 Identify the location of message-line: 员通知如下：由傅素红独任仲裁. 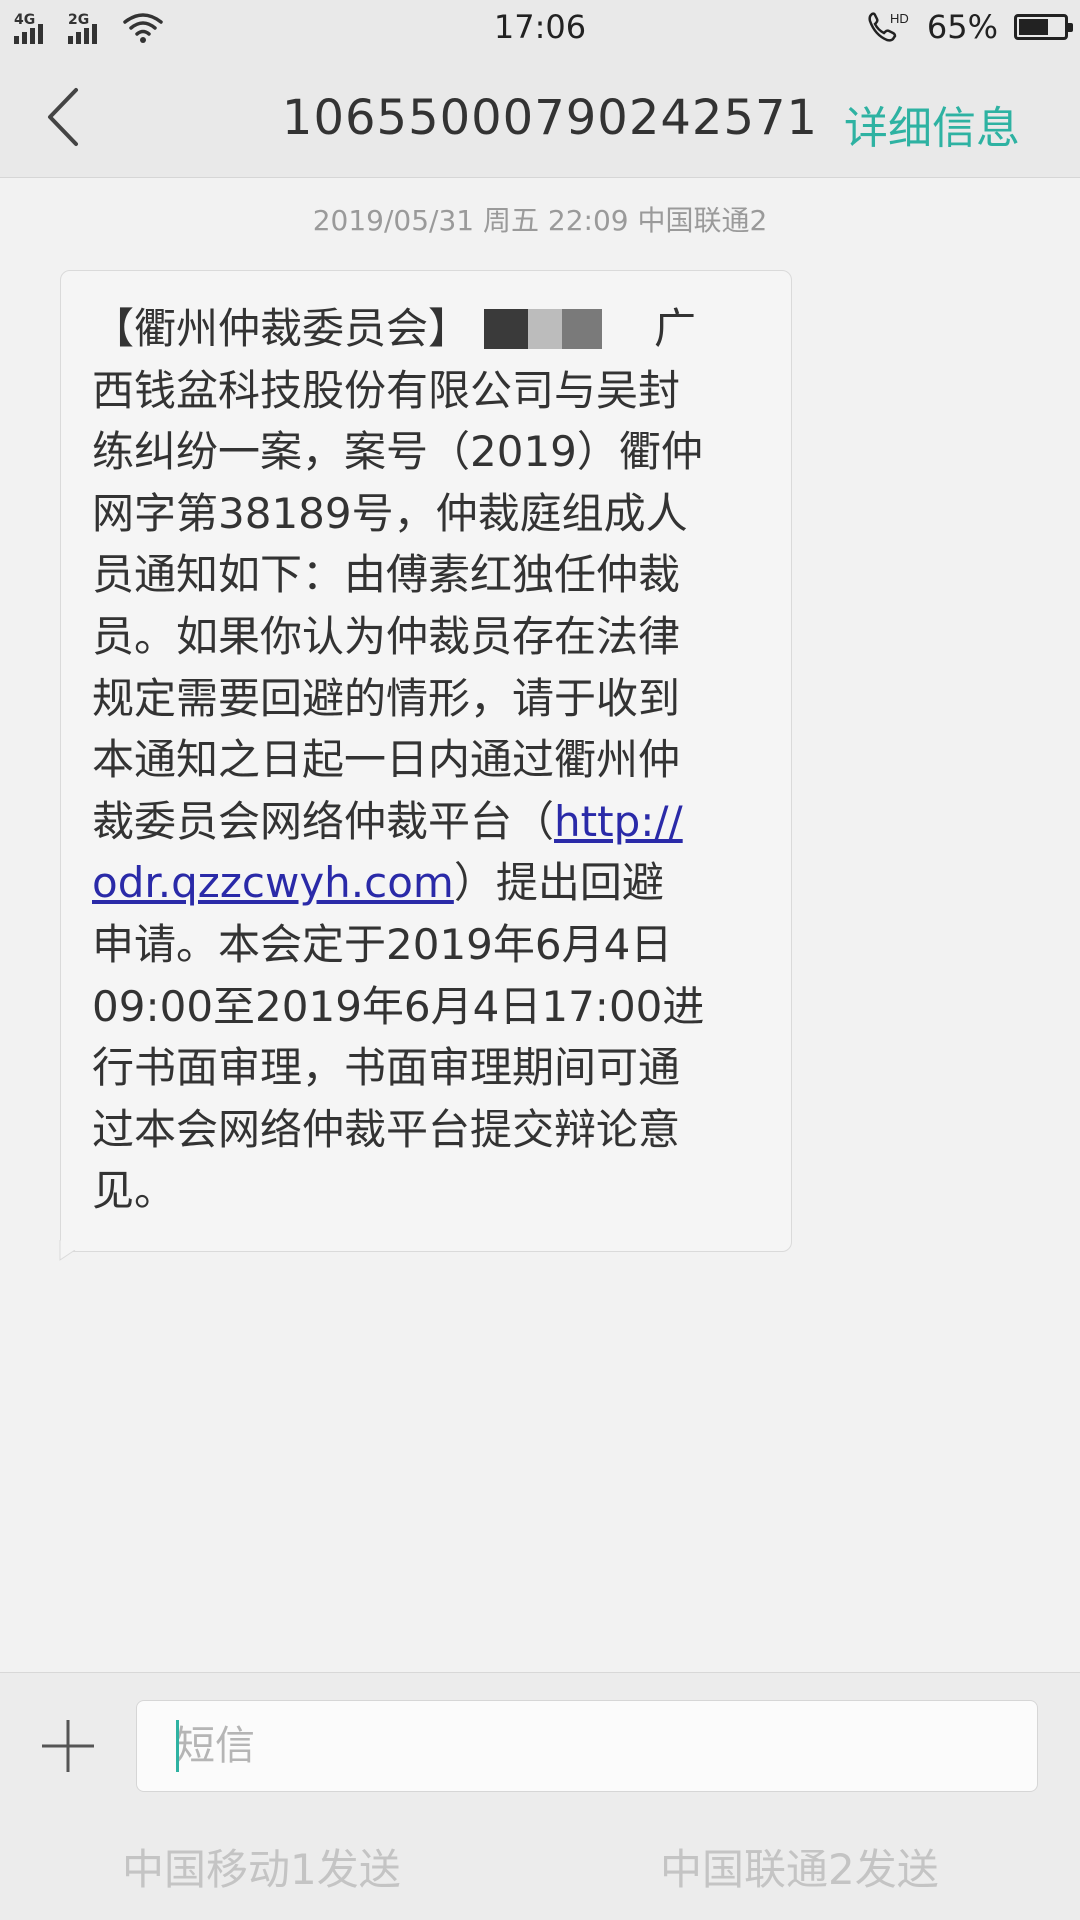
(386, 575).